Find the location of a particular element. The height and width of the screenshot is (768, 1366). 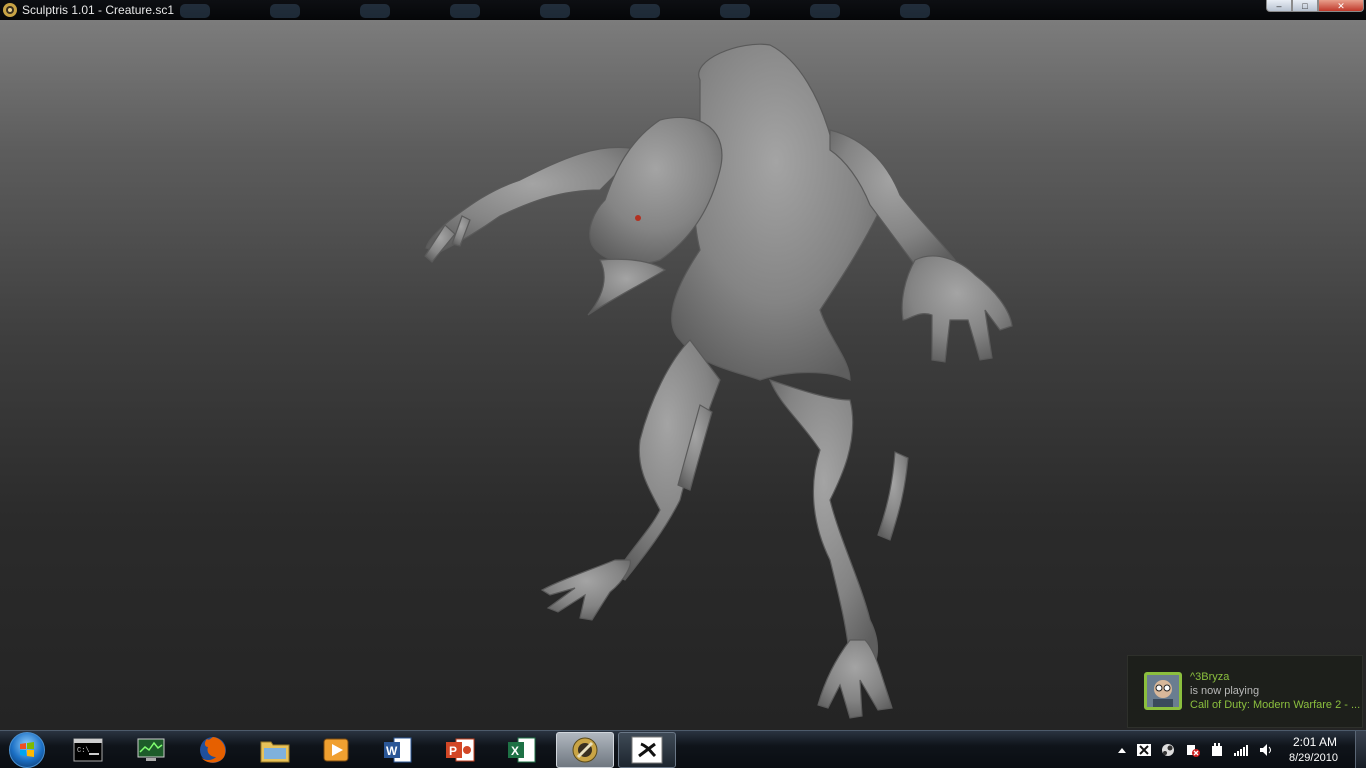

xfire-icon is located at coordinates (647, 750).